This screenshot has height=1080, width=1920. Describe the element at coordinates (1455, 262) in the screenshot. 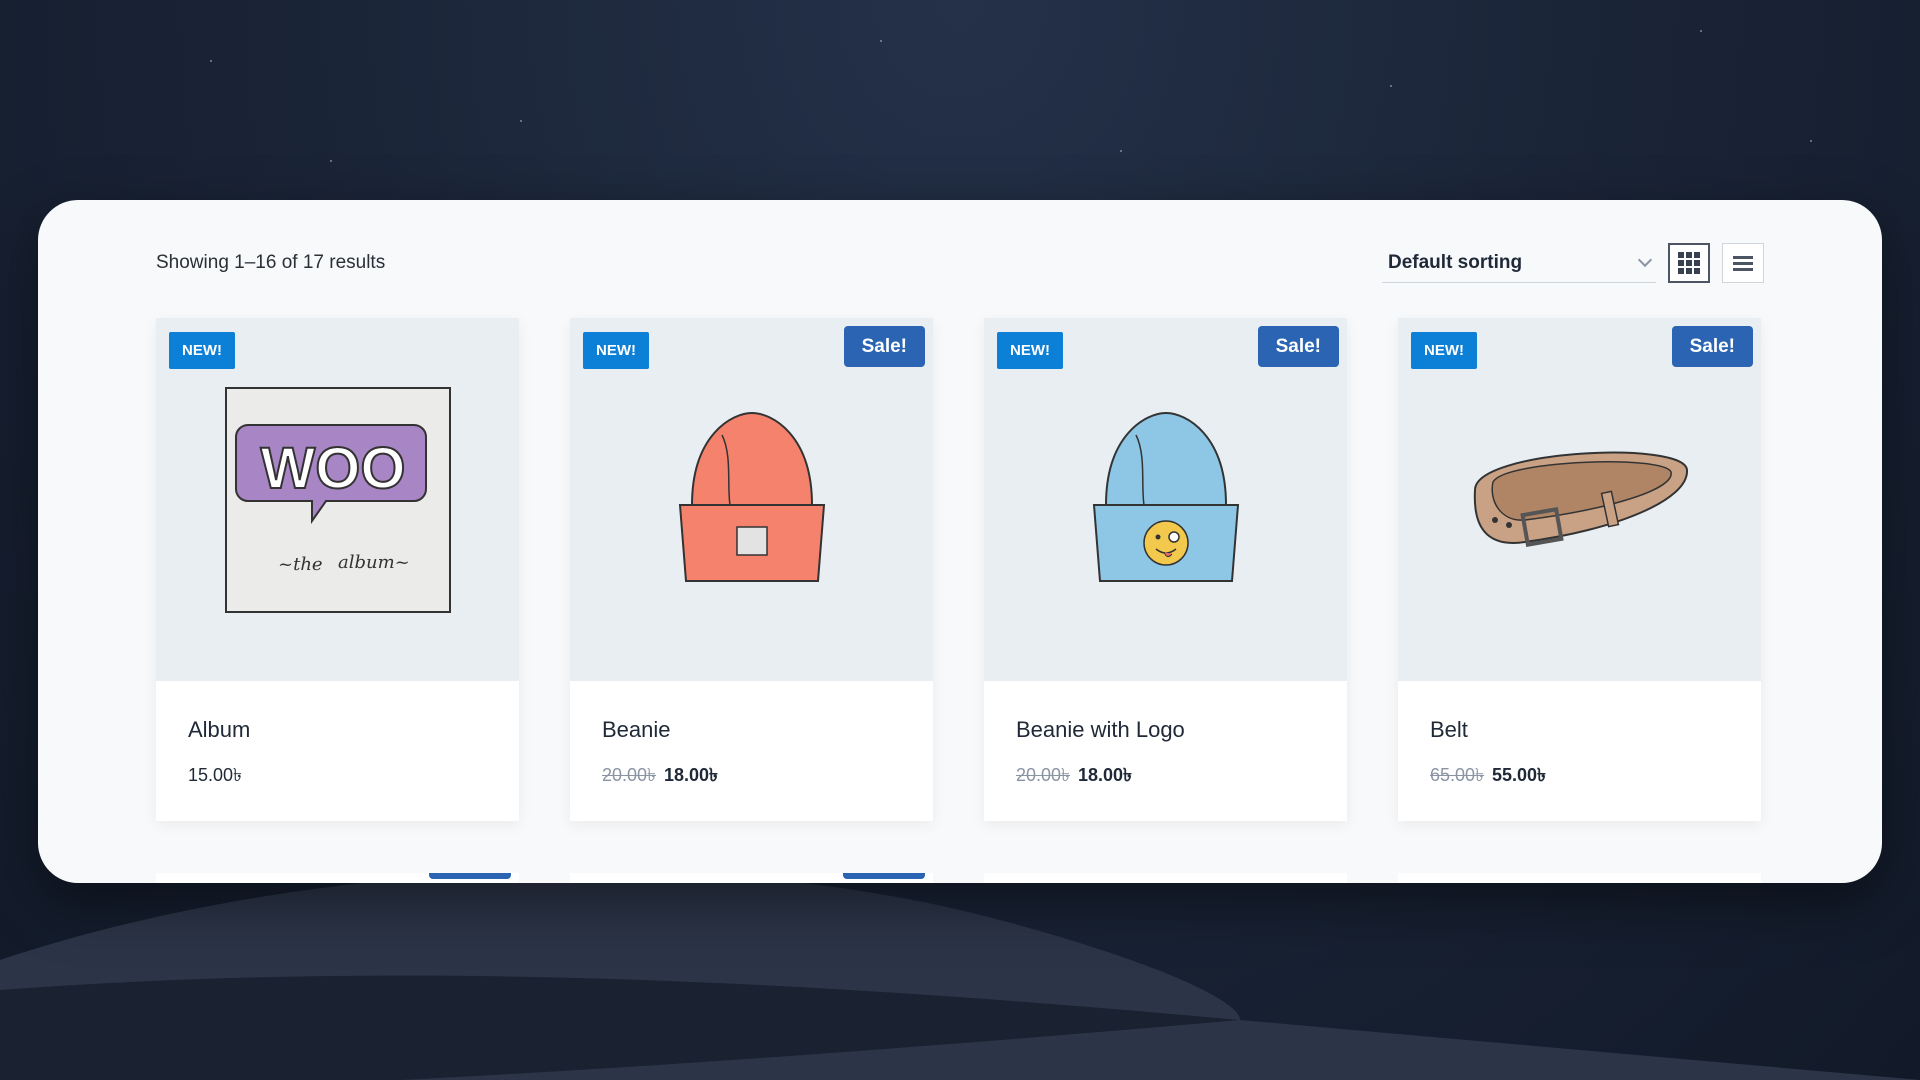

I see `sort-selected-value: Default sorting` at that location.